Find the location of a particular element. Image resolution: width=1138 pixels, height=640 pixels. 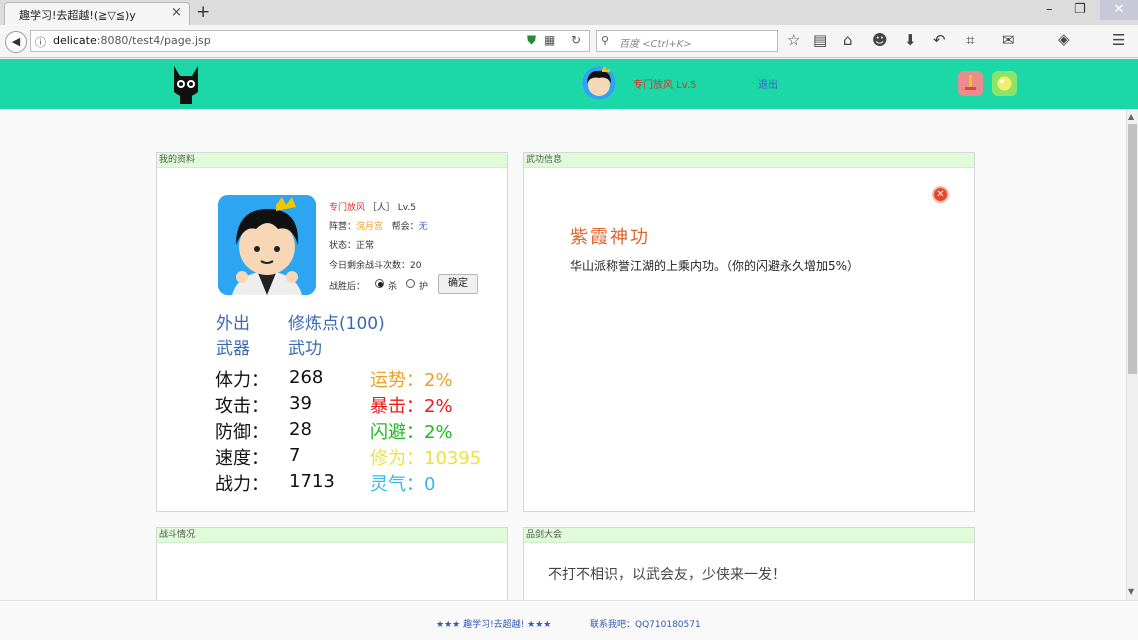

profile-avatar is located at coordinates (267, 245).